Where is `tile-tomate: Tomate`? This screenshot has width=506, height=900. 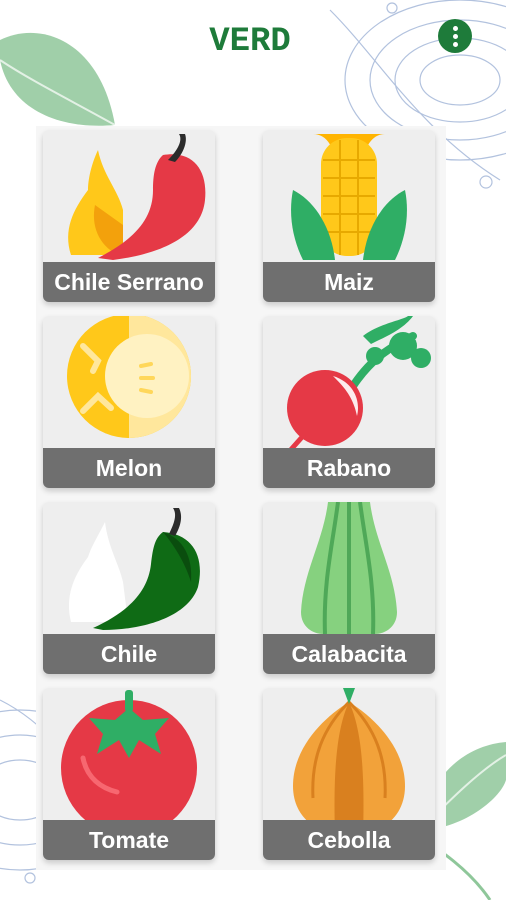 tile-tomate: Tomate is located at coordinates (129, 774).